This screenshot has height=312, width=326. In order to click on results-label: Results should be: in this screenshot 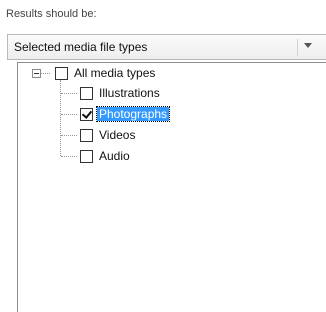, I will do `click(51, 14)`.